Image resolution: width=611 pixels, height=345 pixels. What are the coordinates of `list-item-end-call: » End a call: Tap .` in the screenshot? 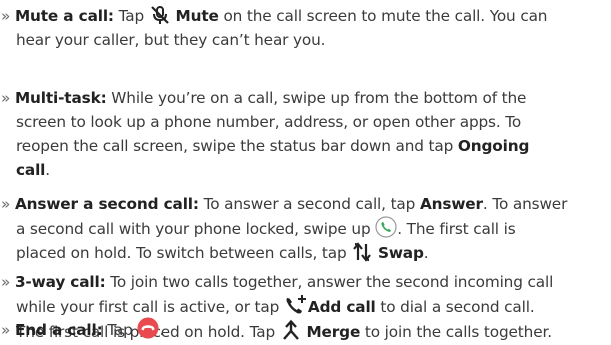 It's located at (303, 329).